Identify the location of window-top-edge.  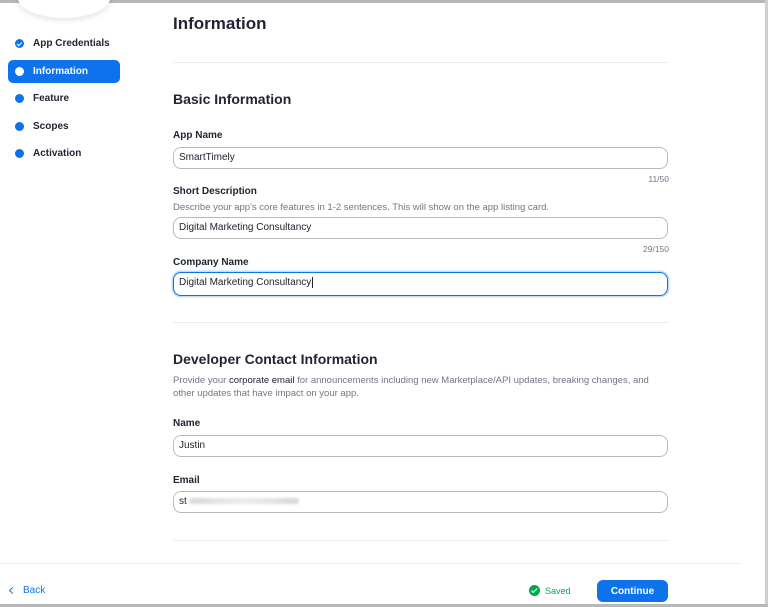
(384, 1).